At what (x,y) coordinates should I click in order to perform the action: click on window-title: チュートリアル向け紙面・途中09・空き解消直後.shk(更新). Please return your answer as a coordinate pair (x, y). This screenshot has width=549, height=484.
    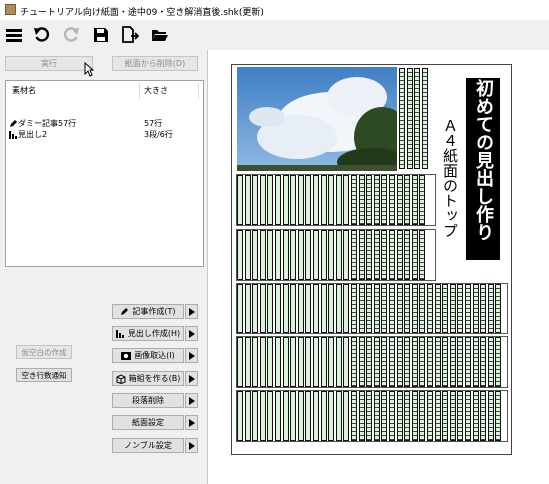
    Looking at the image, I should click on (142, 13).